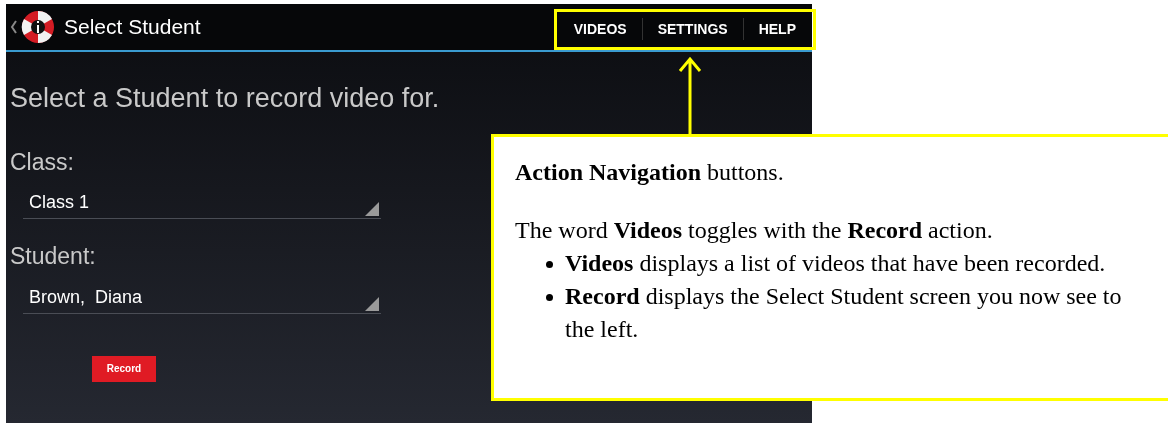  I want to click on screen-title: Select Student, so click(132, 27).